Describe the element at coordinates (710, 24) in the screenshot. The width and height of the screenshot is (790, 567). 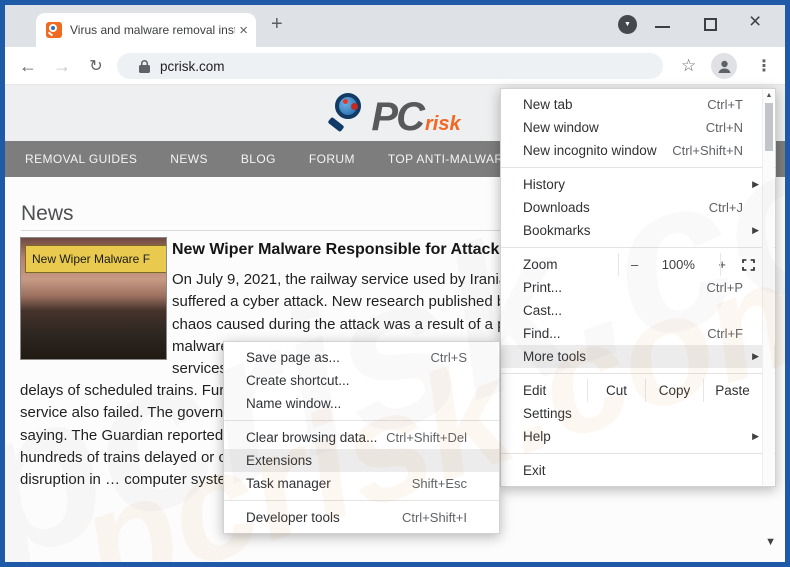
I see `window-maximize-button` at that location.